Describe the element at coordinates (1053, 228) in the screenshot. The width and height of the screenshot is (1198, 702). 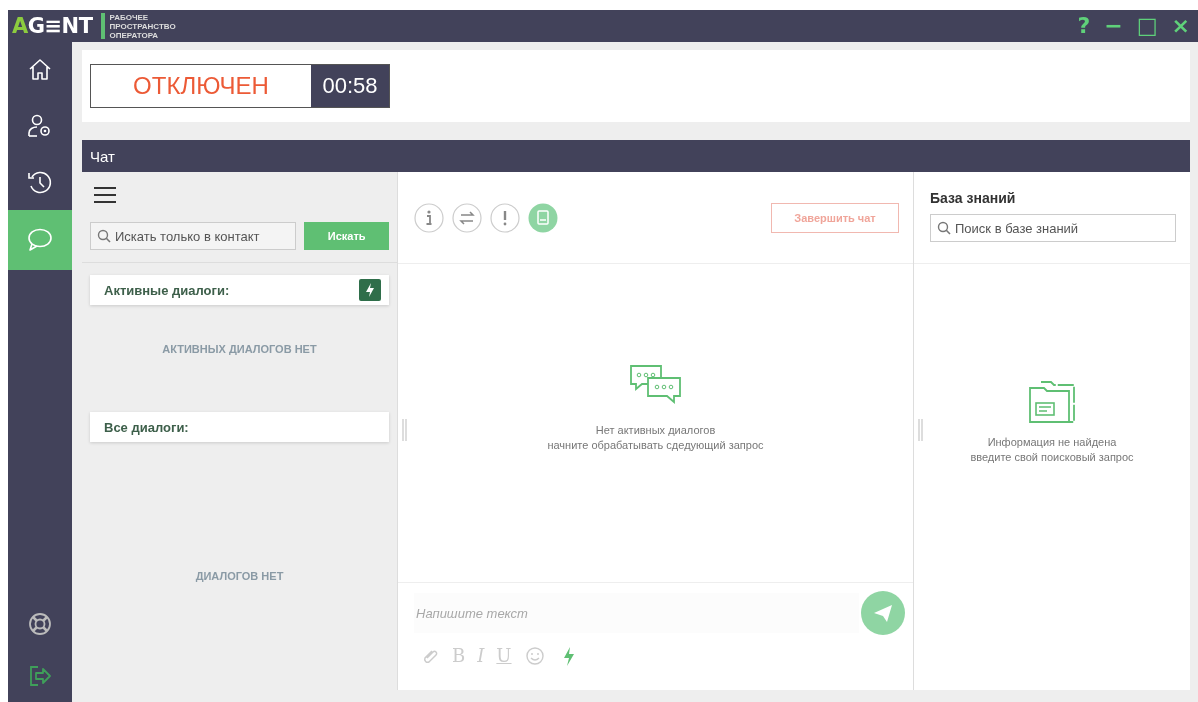
I see `search-field: Поиск в базе знаний` at that location.